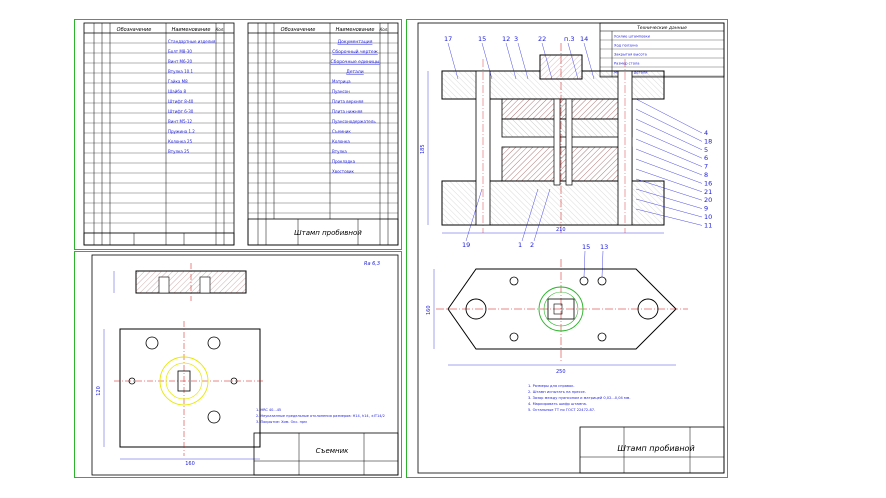 The height and width of the screenshot is (498, 886). What do you see at coordinates (706, 209) in the screenshot?
I see `assembly-callout-right: 9` at bounding box center [706, 209].